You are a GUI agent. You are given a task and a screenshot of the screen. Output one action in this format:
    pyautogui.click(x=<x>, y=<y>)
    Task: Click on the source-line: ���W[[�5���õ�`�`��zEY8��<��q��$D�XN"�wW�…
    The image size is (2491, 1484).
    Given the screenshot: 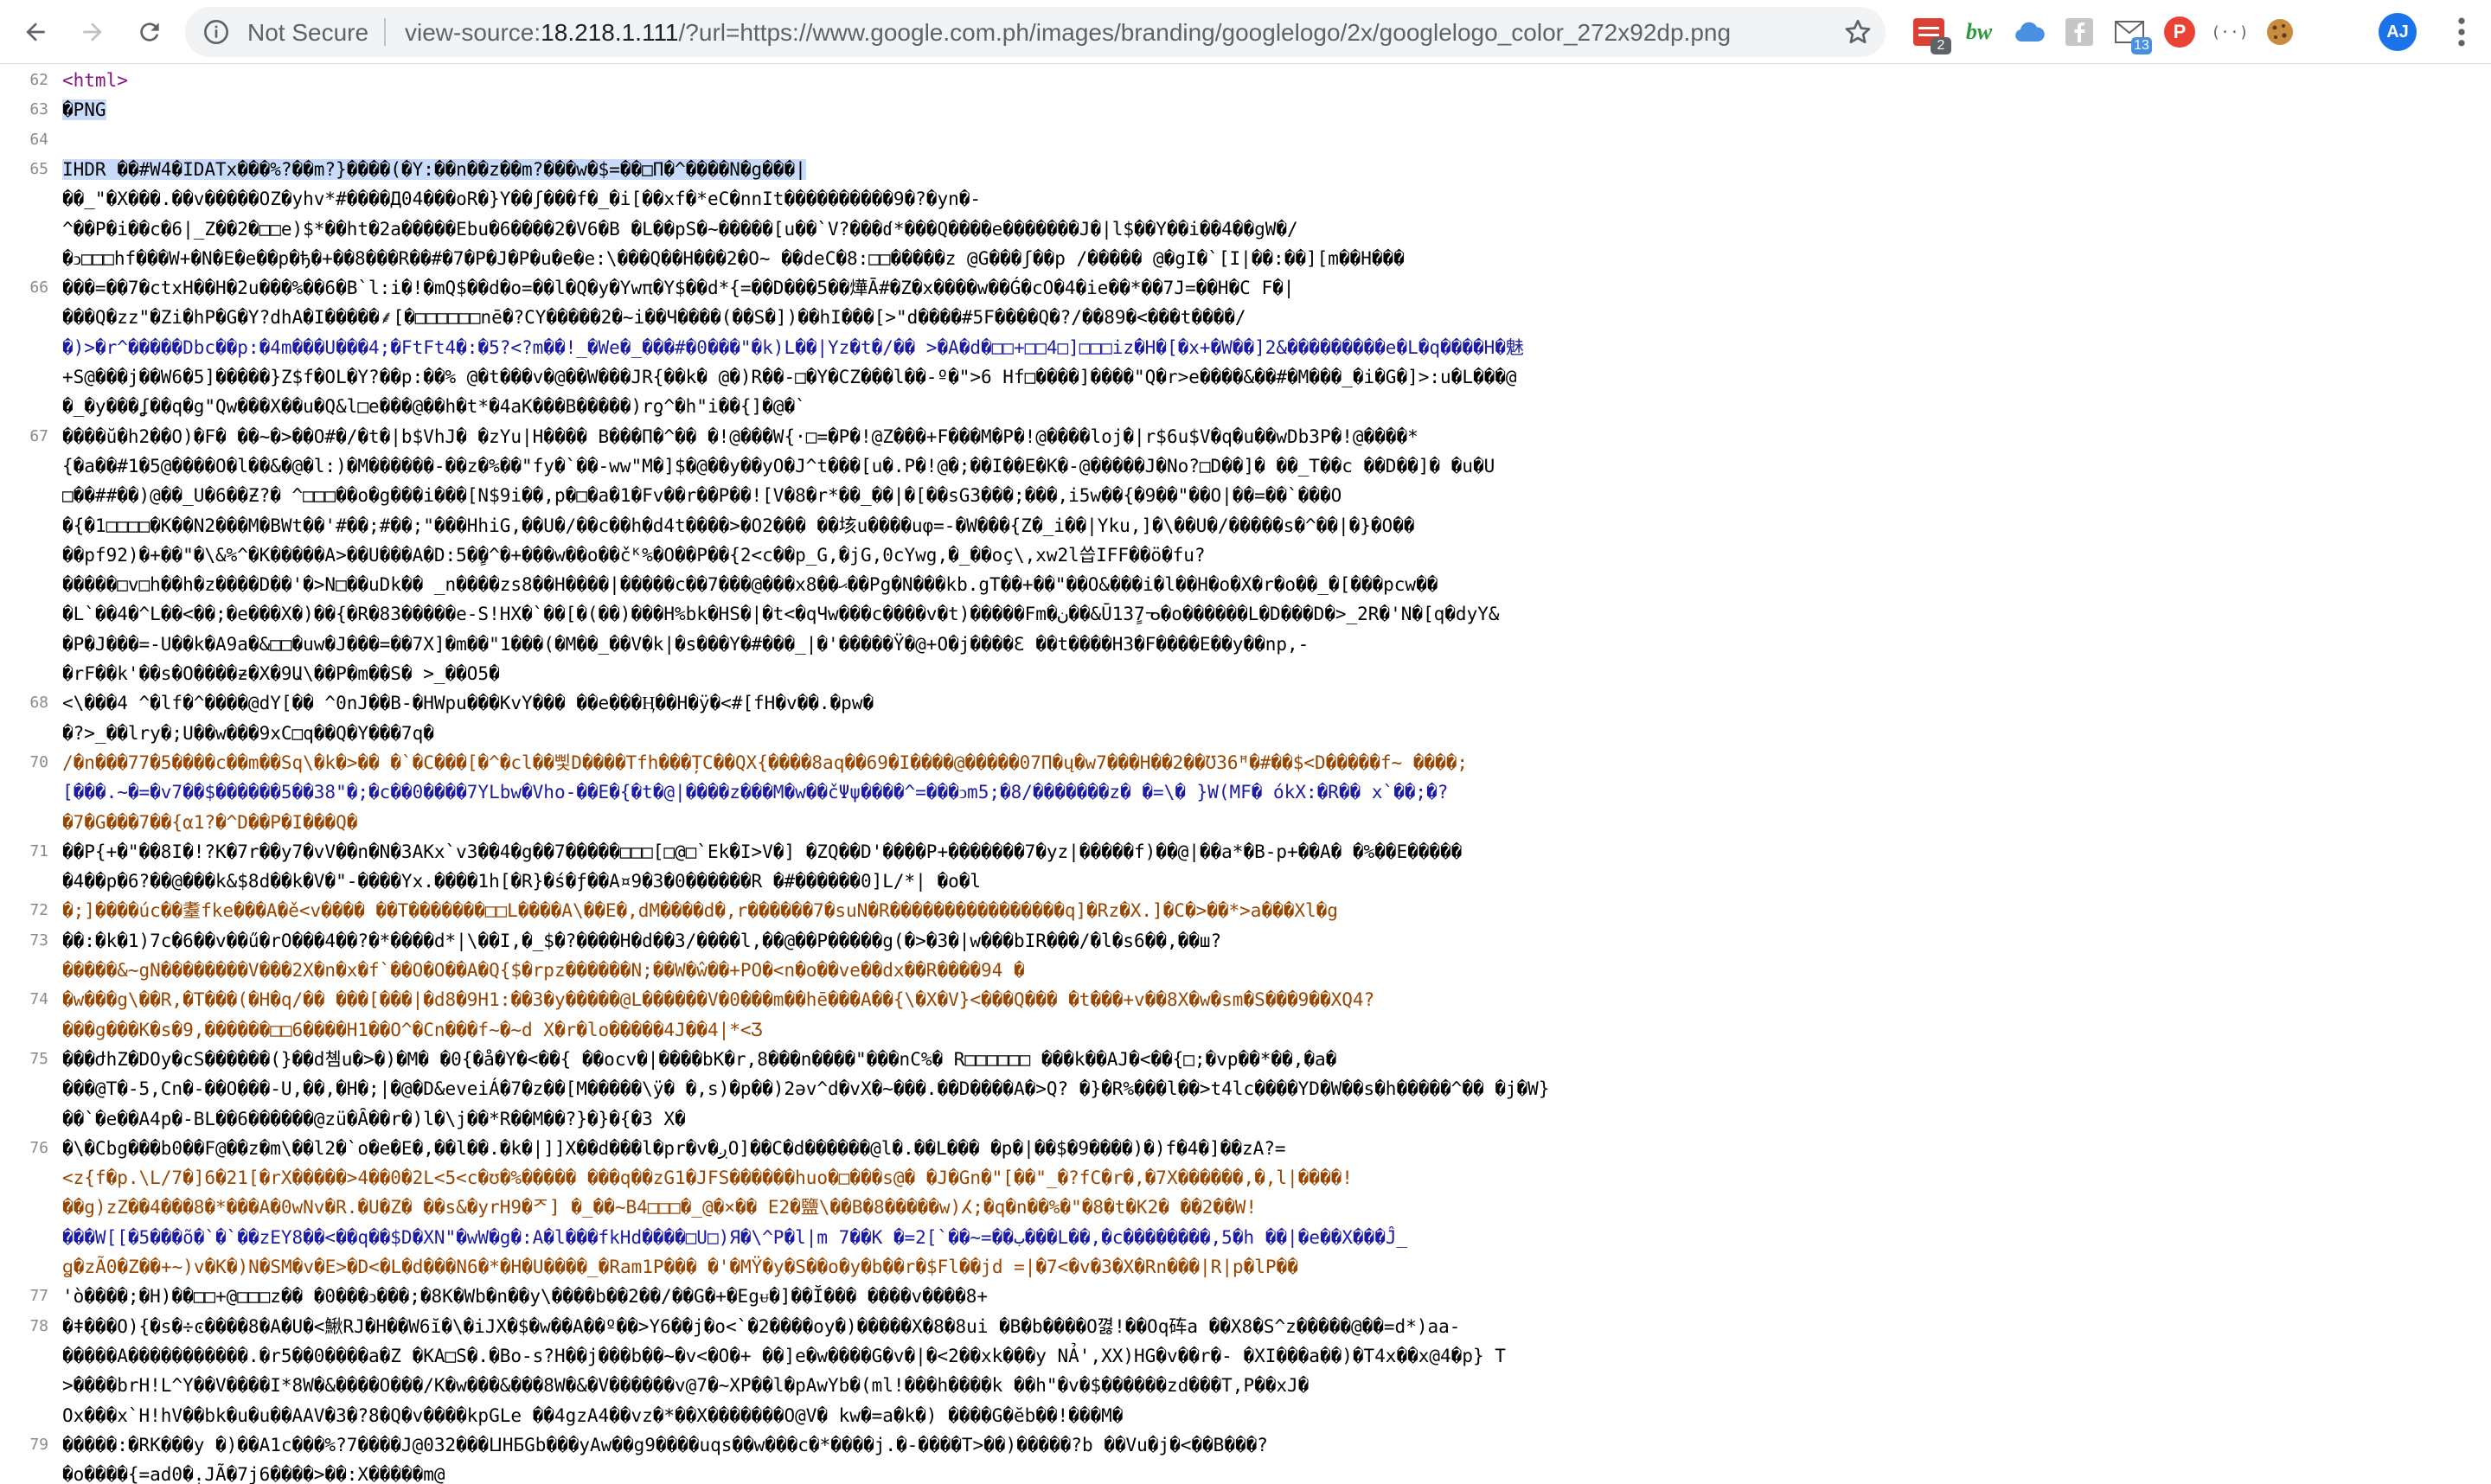 What is the action you would take?
    pyautogui.click(x=1269, y=1237)
    